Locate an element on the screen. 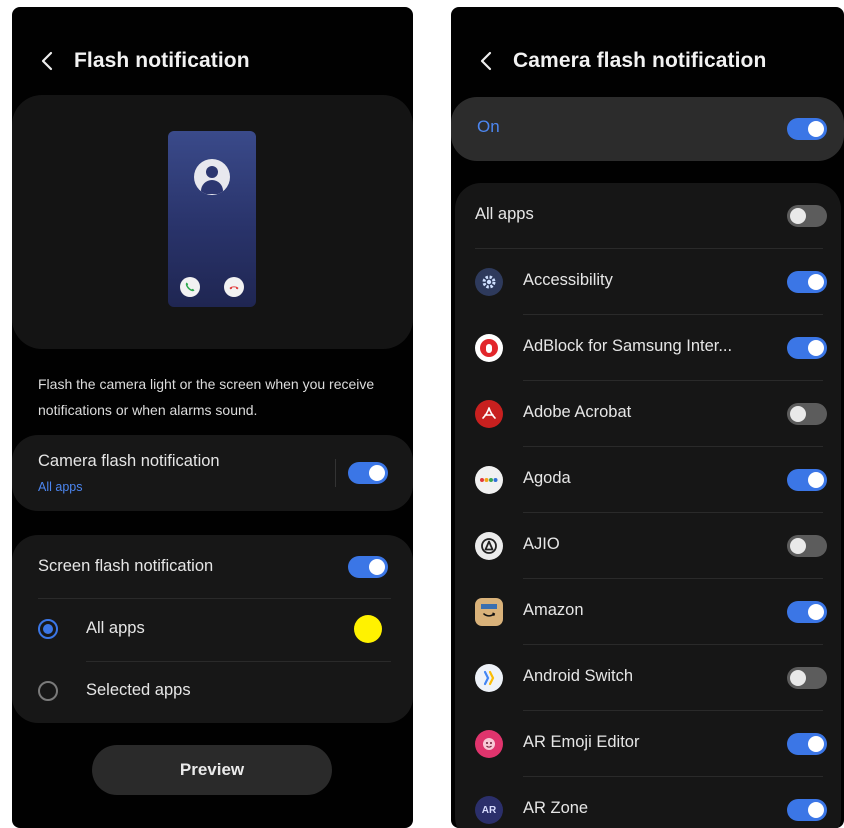  app-label: Accessibility is located at coordinates (568, 280).